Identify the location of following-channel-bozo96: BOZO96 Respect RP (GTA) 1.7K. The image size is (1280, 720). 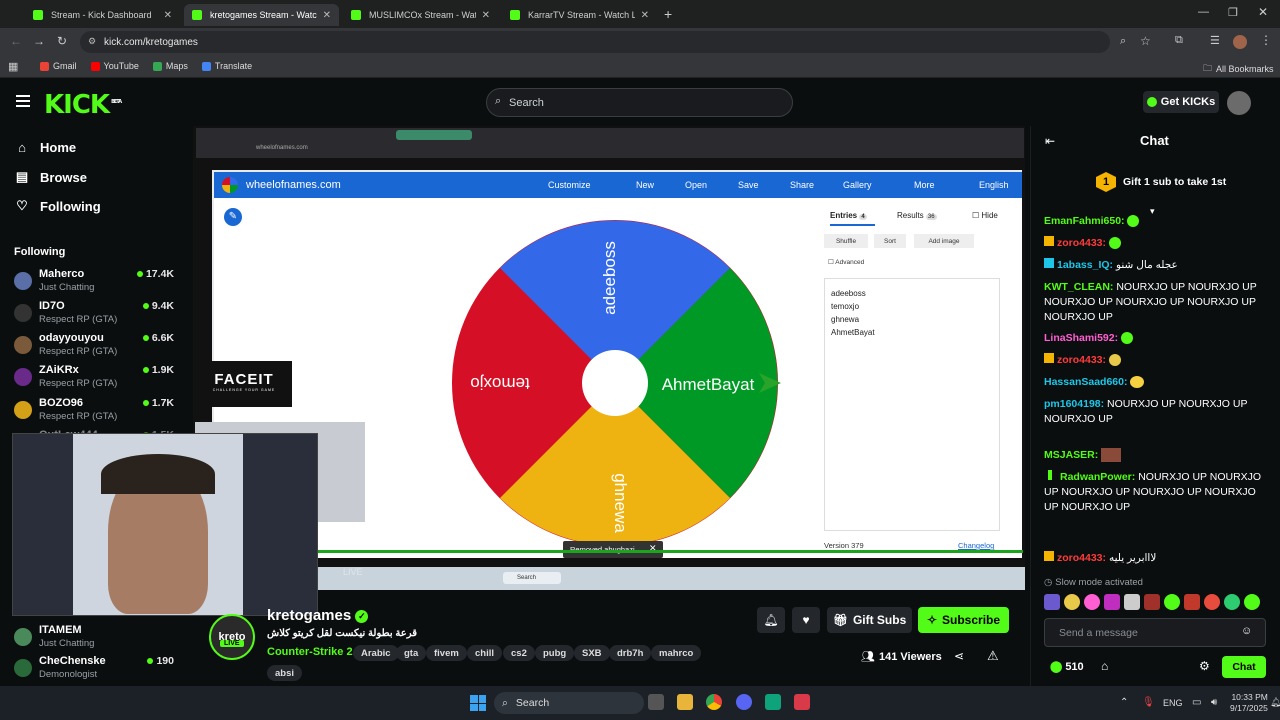
(99, 412).